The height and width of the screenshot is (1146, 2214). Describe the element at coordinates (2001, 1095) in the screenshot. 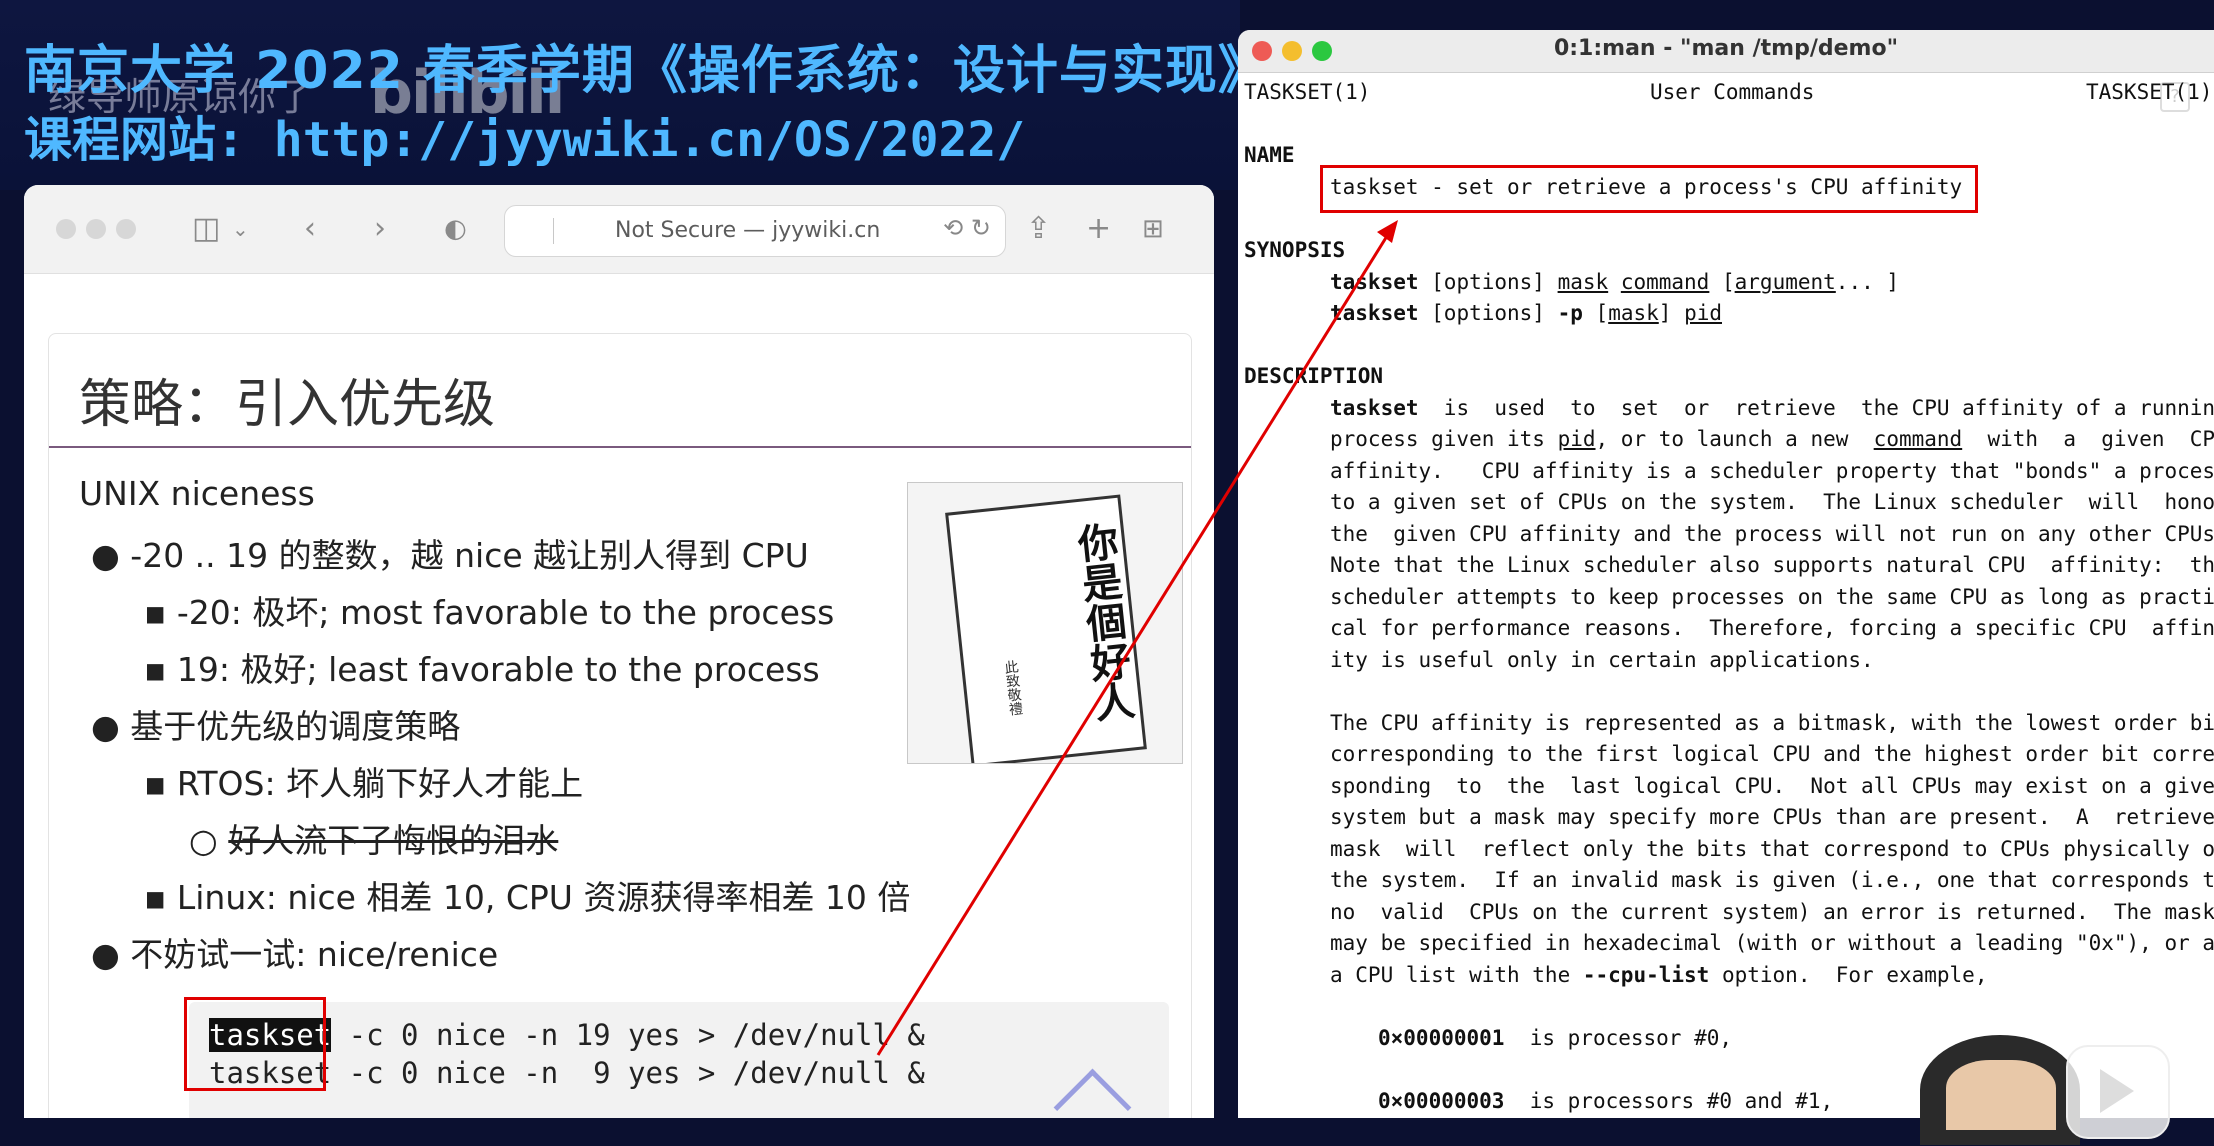

I see `presenter-face` at that location.